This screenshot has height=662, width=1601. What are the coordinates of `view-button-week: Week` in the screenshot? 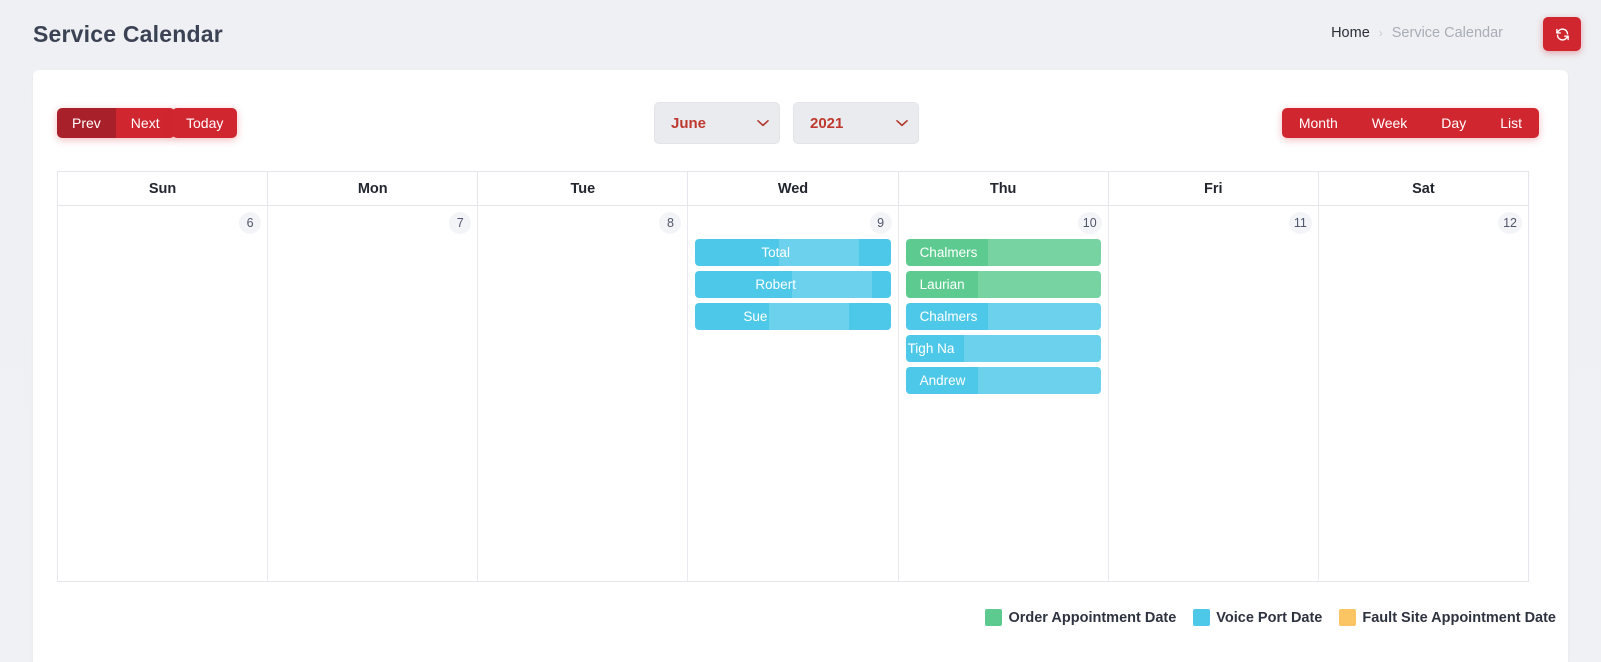 It's located at (1389, 123).